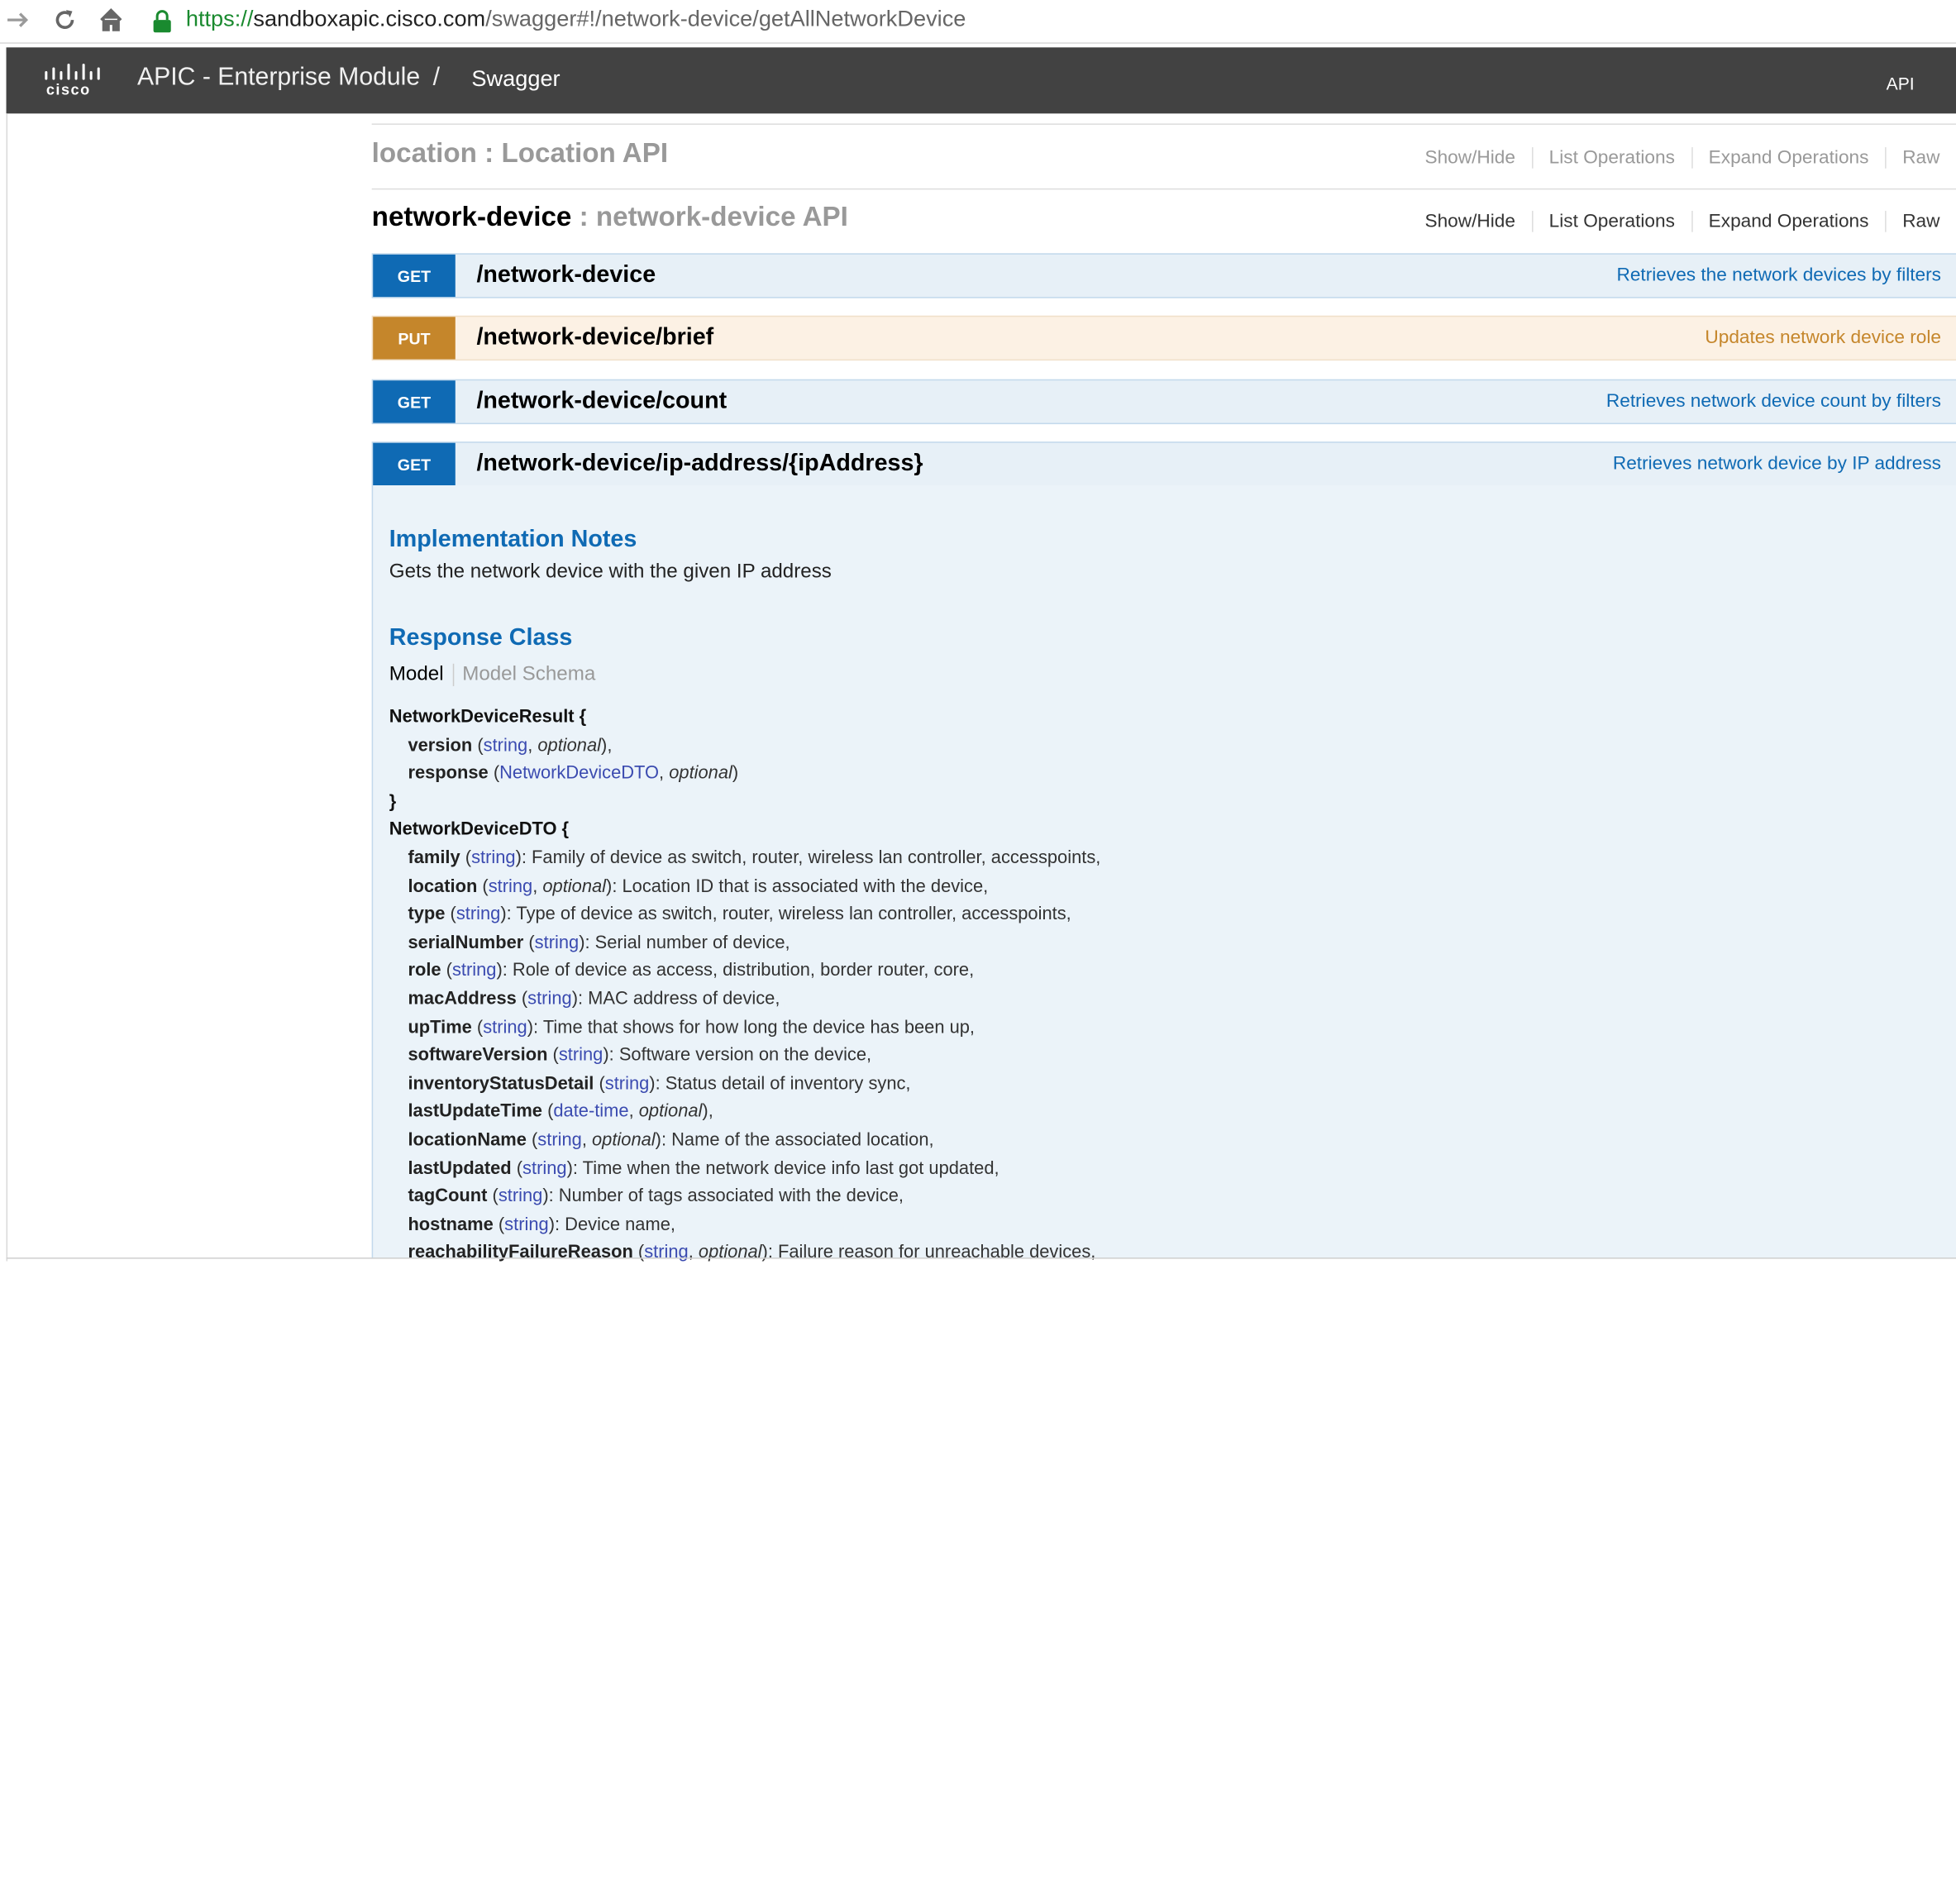  What do you see at coordinates (449, 773) in the screenshot?
I see `property-name: response` at bounding box center [449, 773].